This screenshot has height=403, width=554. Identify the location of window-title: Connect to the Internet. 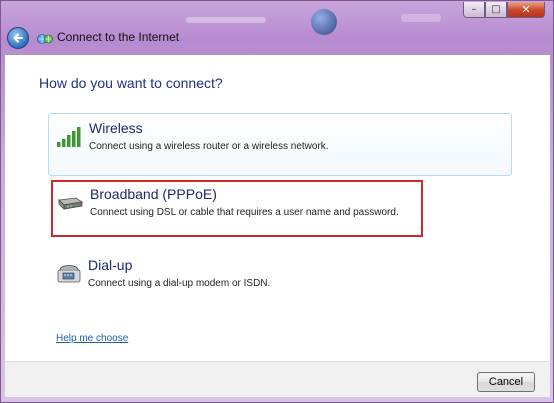
(118, 37).